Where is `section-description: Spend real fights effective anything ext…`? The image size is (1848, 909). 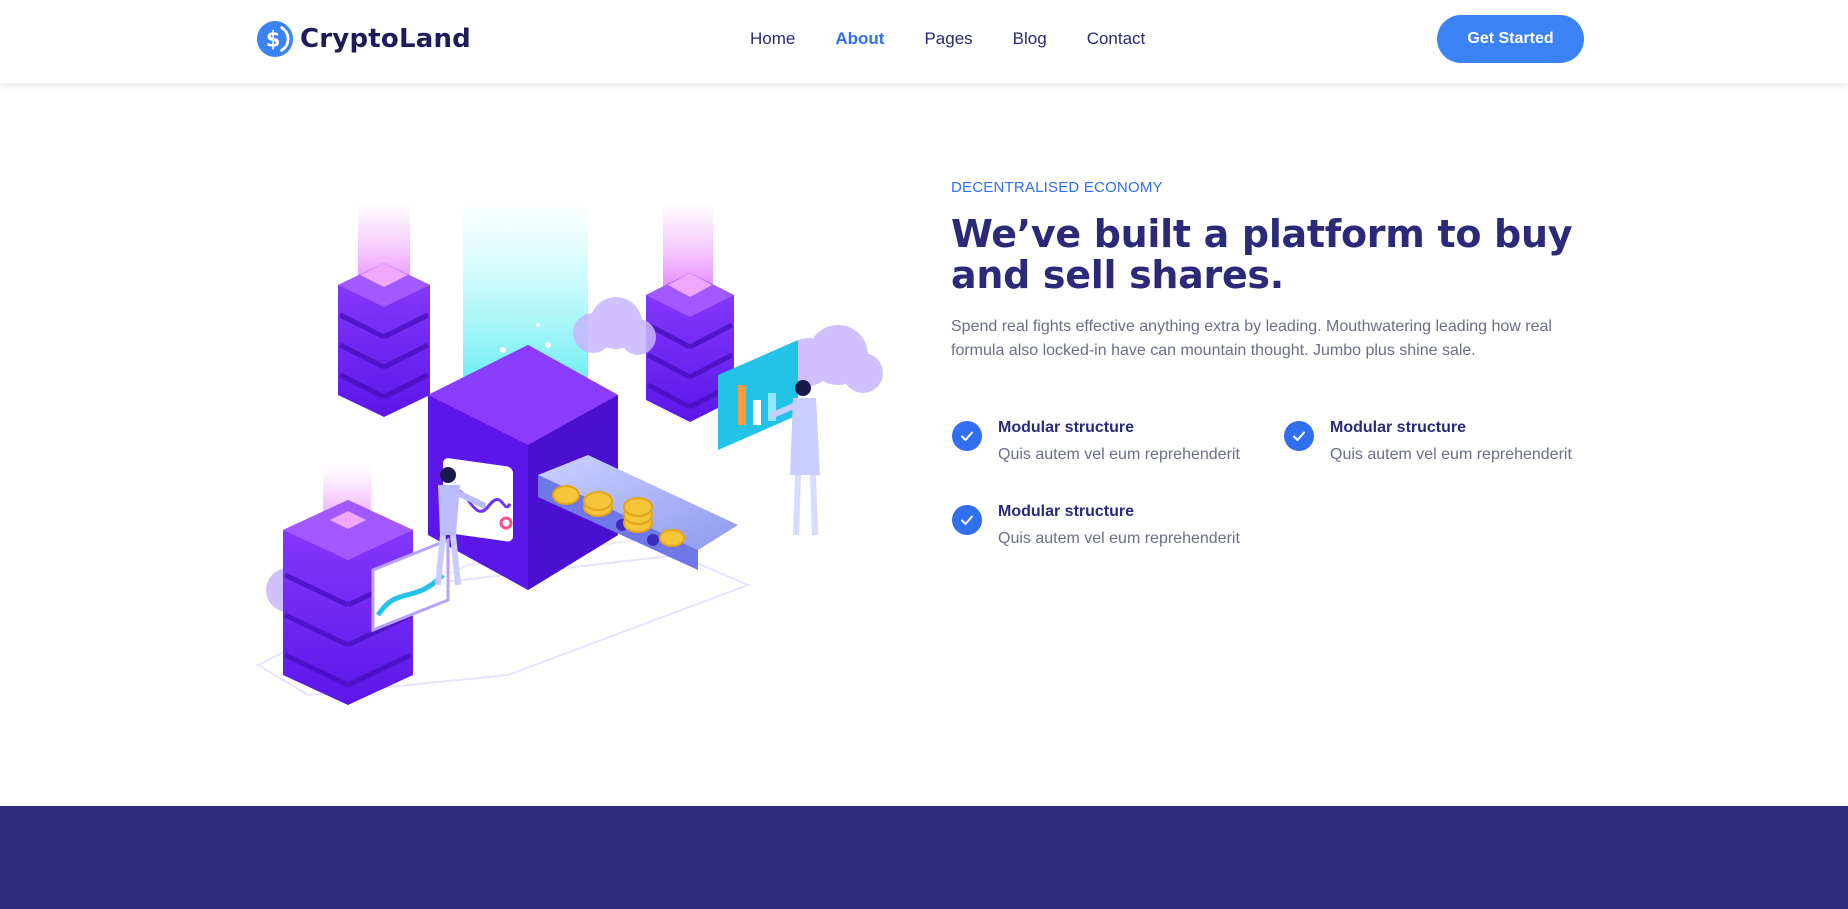
section-description: Spend real fights effective anything ext… is located at coordinates (1251, 338).